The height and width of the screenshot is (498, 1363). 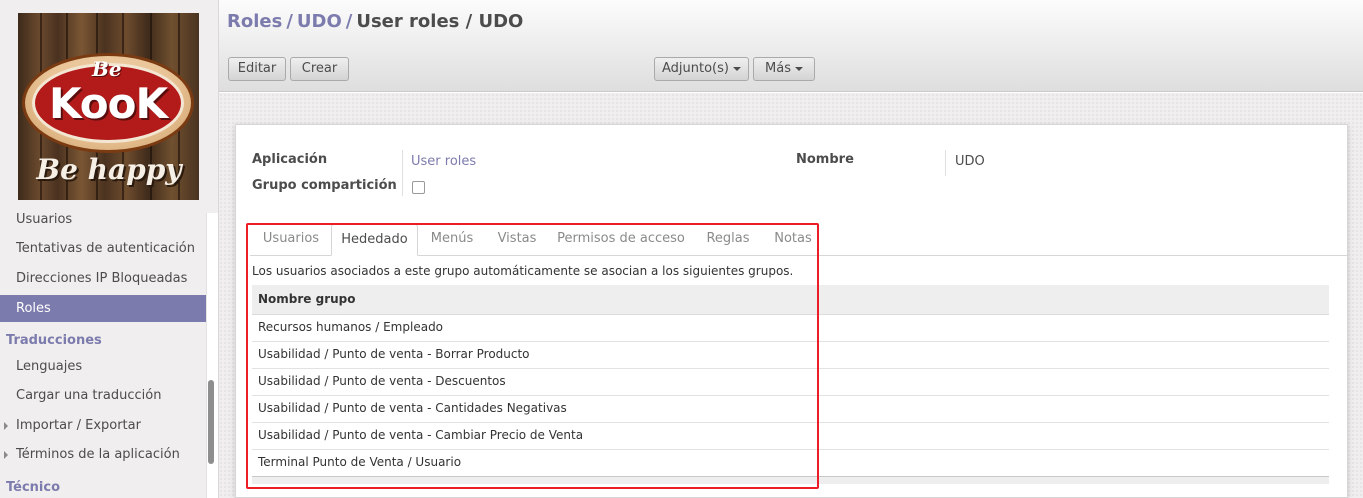 I want to click on sidebar-item-label: Usuarios, so click(x=44, y=219).